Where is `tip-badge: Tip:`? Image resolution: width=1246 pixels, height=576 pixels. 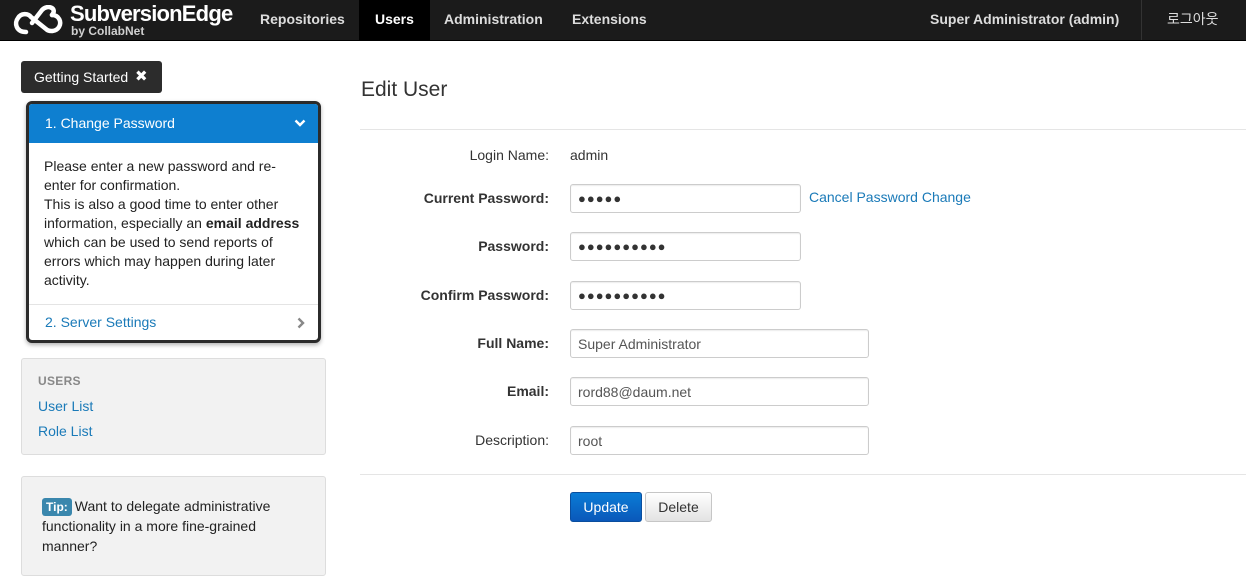
tip-badge: Tip: is located at coordinates (57, 507).